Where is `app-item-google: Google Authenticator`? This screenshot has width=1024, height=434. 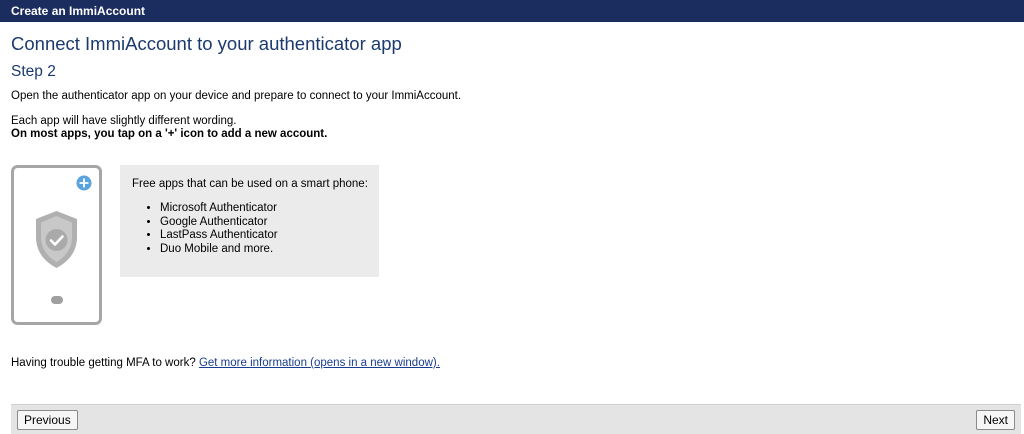
app-item-google: Google Authenticator is located at coordinates (269, 223).